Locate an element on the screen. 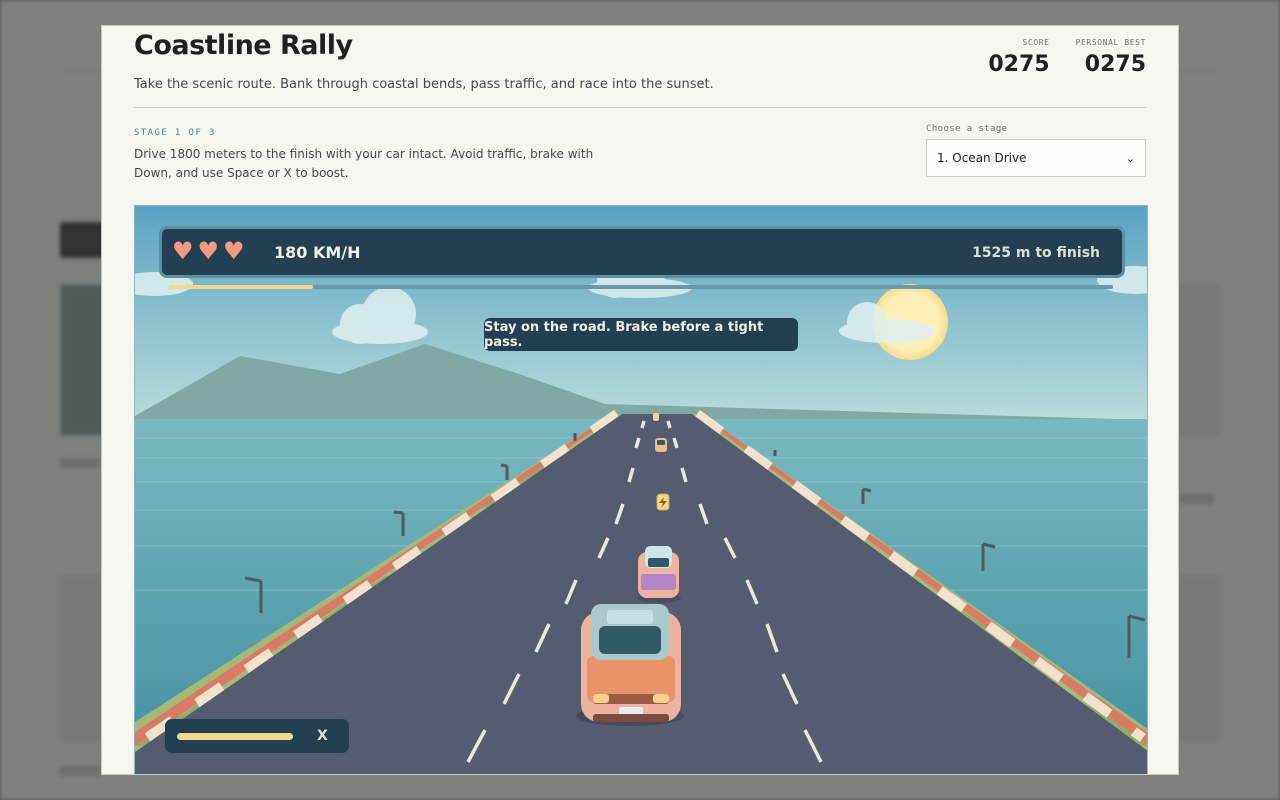  progress-track is located at coordinates (641, 287).